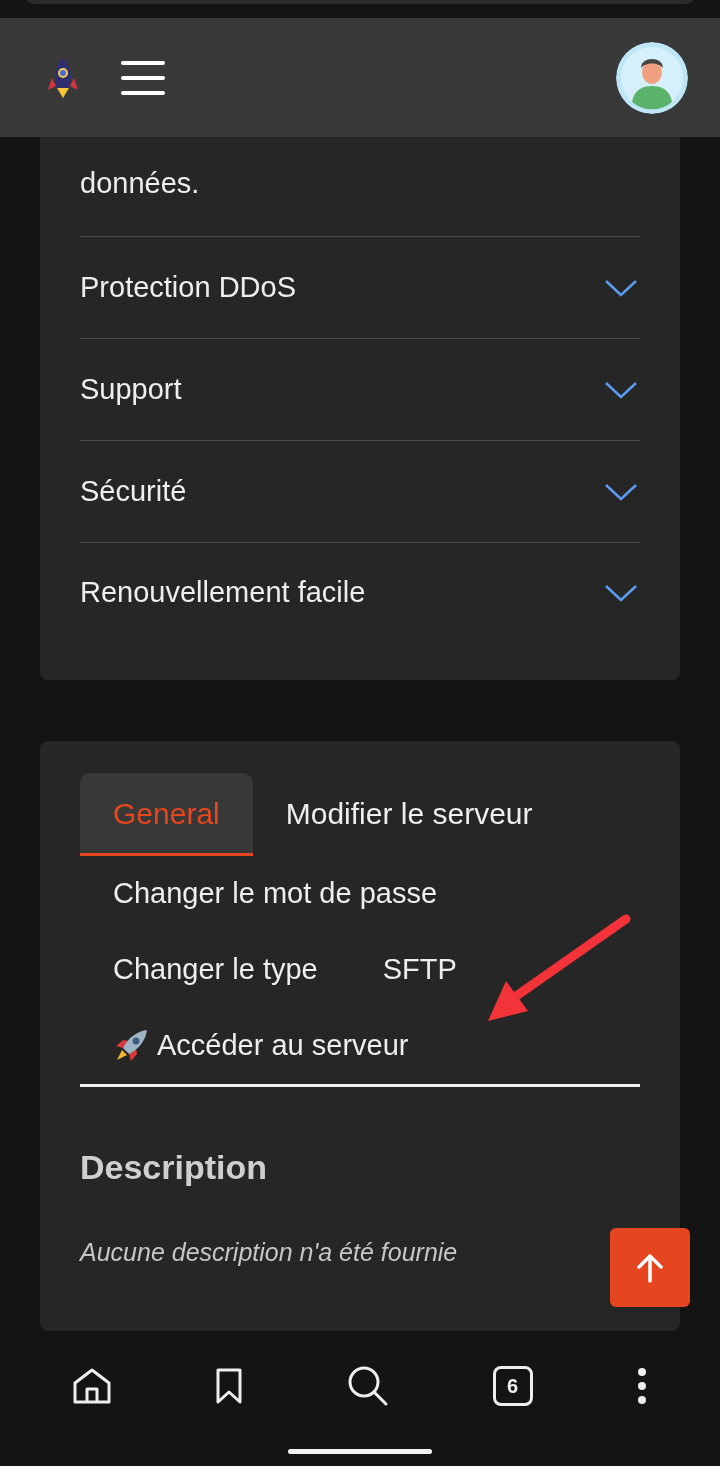 This screenshot has width=720, height=1466. Describe the element at coordinates (512, 1386) in the screenshot. I see `tab-count-button: 6` at that location.